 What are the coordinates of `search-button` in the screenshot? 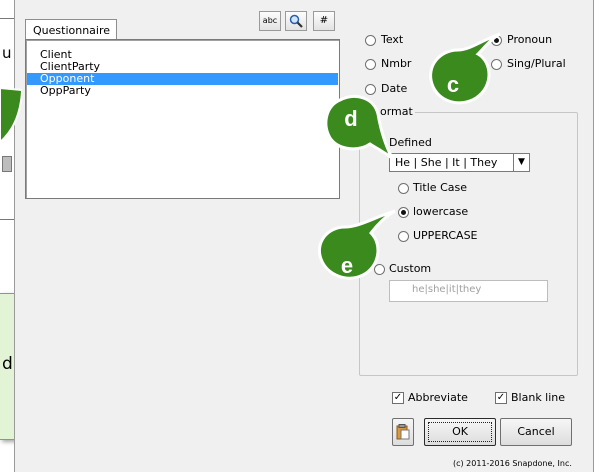 It's located at (296, 21).